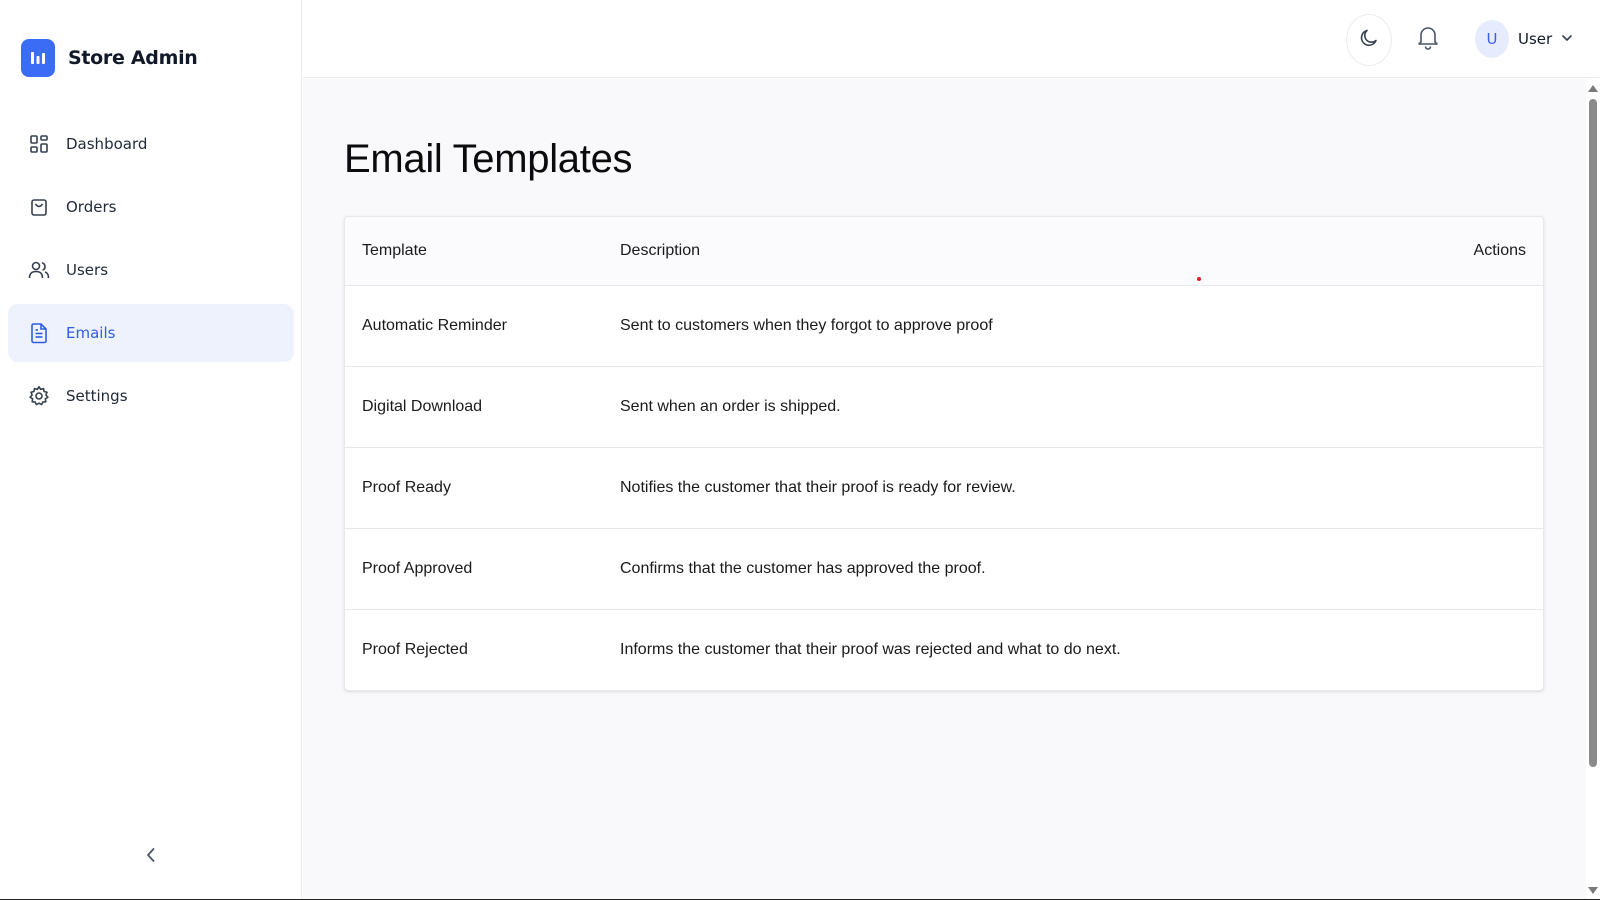  I want to click on collapse-sidebar-button, so click(151, 857).